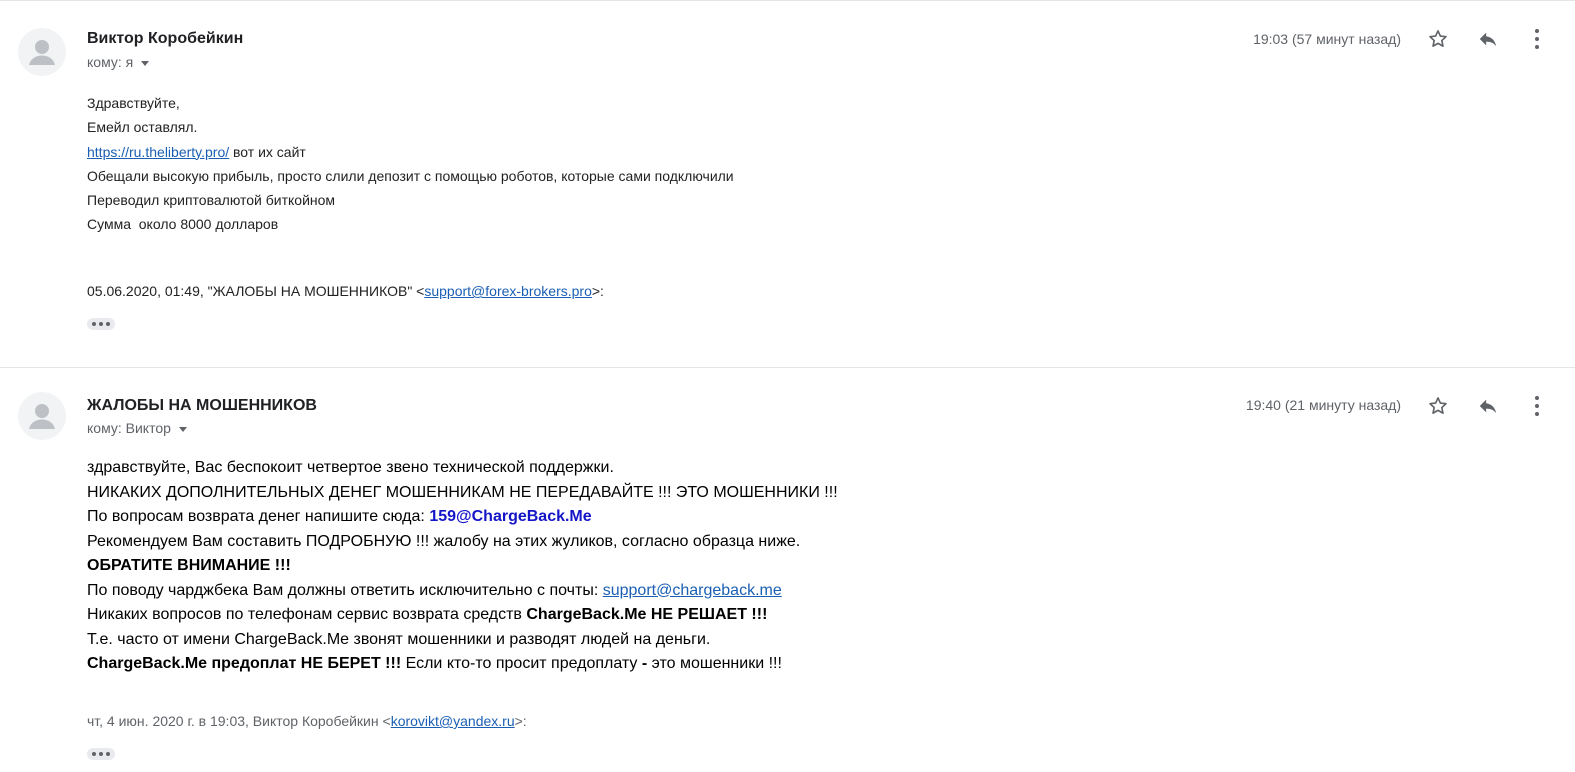  I want to click on support-email-link: support@chargeback.me, so click(692, 590).